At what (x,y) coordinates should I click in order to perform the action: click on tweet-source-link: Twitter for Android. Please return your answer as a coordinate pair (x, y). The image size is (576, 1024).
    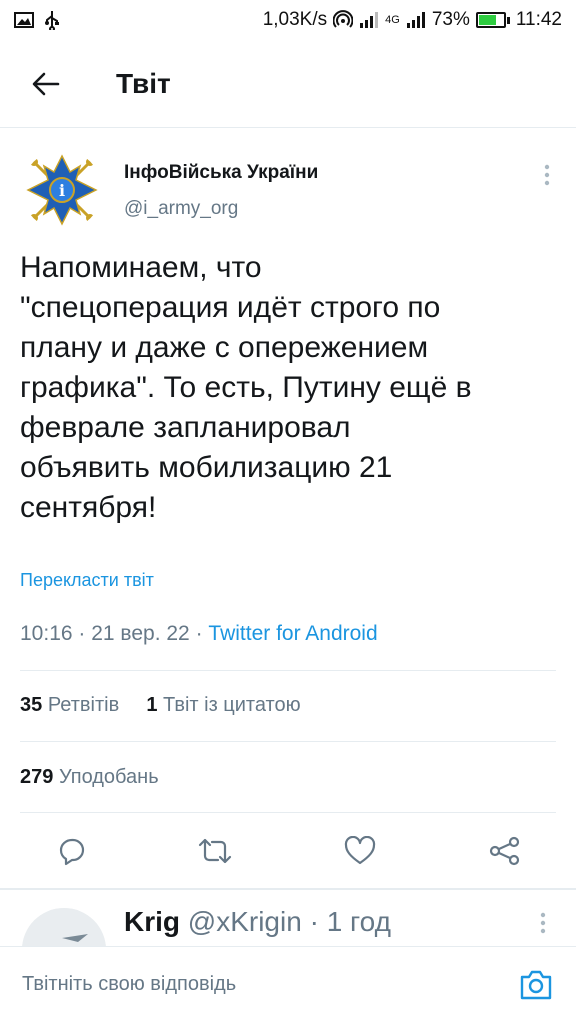
    Looking at the image, I should click on (292, 633).